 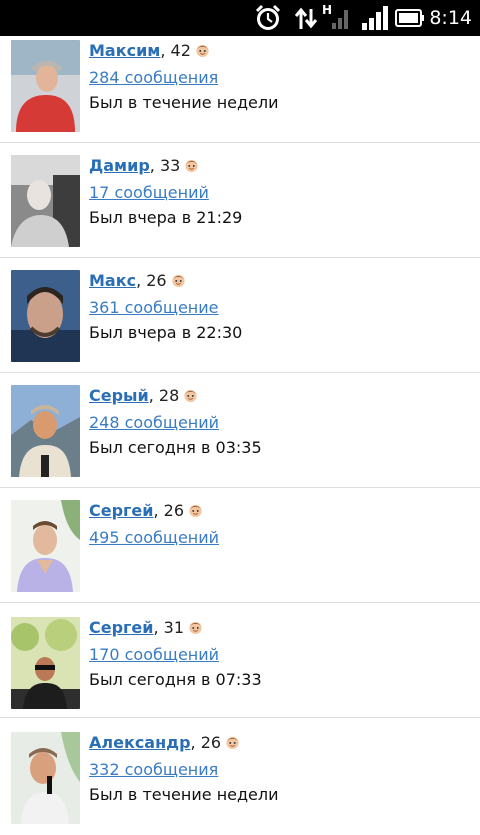 I want to click on name-line: Макс, 26, so click(x=165, y=281).